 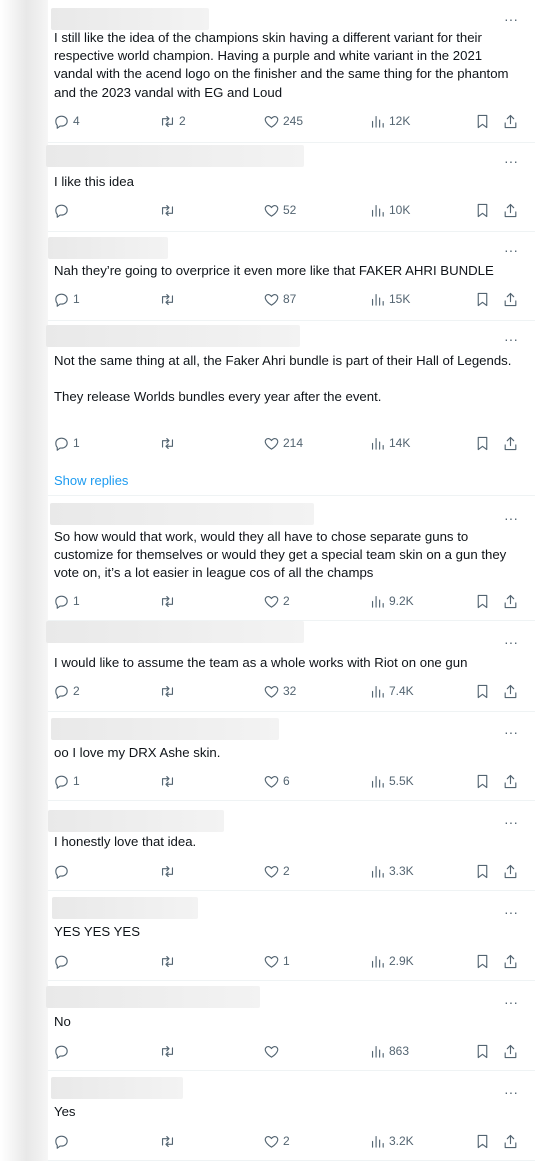 What do you see at coordinates (279, 210) in the screenshot?
I see `like-button: 52` at bounding box center [279, 210].